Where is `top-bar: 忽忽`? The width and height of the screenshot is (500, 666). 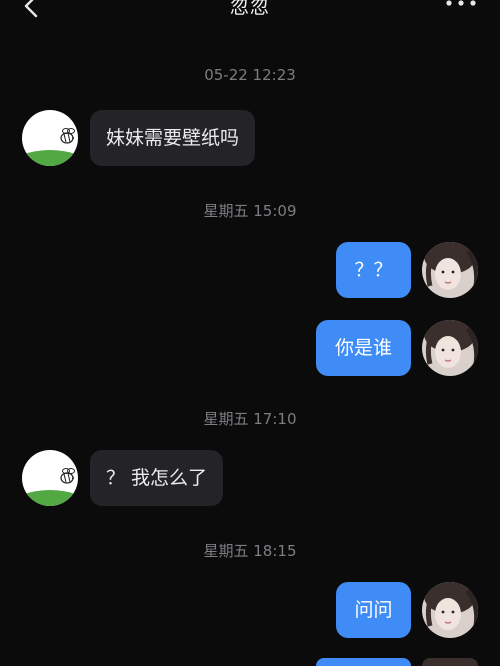 top-bar: 忽忽 is located at coordinates (250, 11).